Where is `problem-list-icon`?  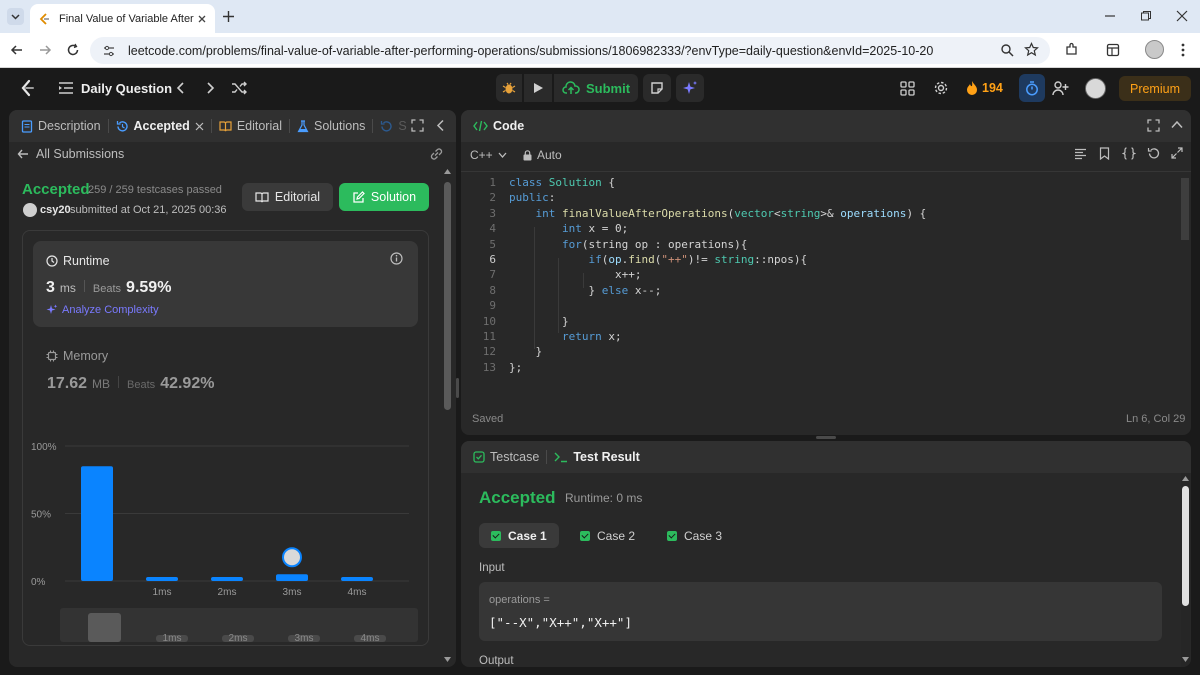 problem-list-icon is located at coordinates (66, 88).